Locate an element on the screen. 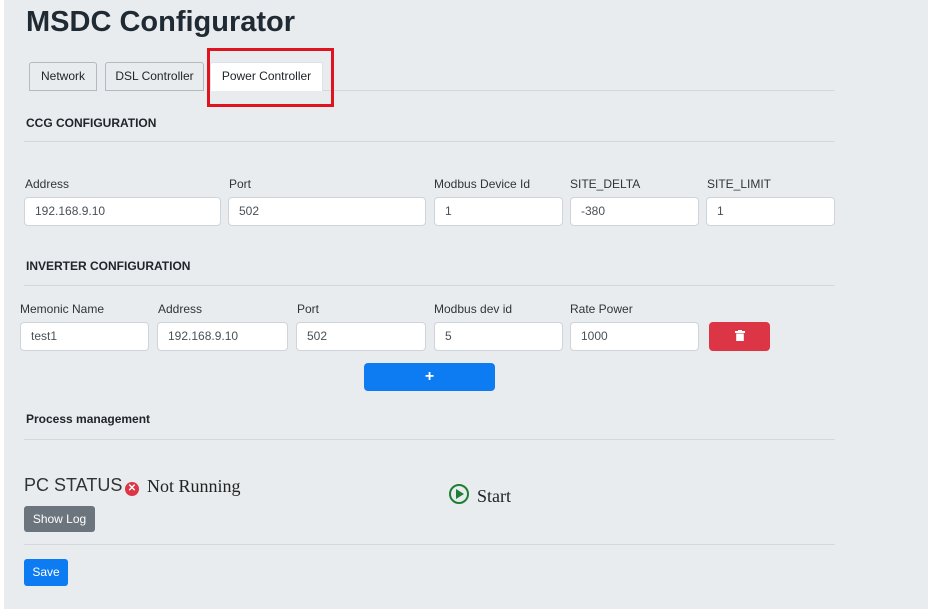  status-text: Not Running is located at coordinates (194, 486).